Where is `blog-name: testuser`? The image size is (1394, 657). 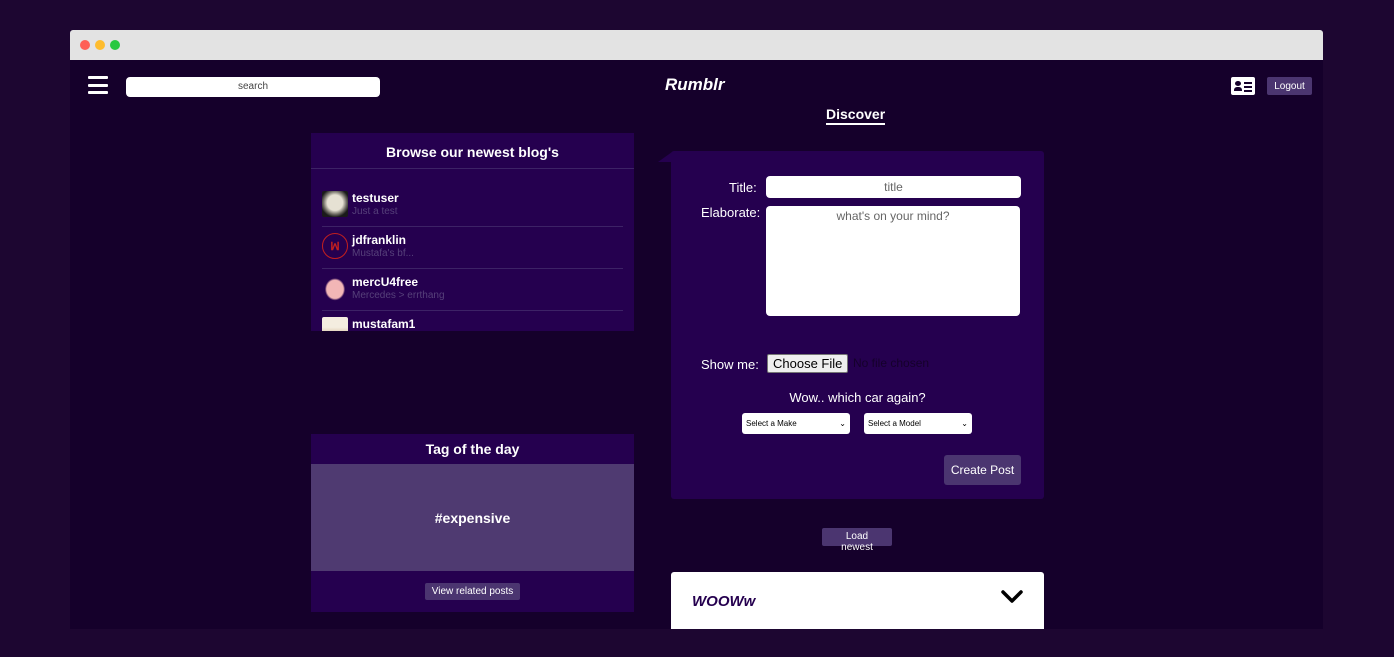 blog-name: testuser is located at coordinates (375, 198).